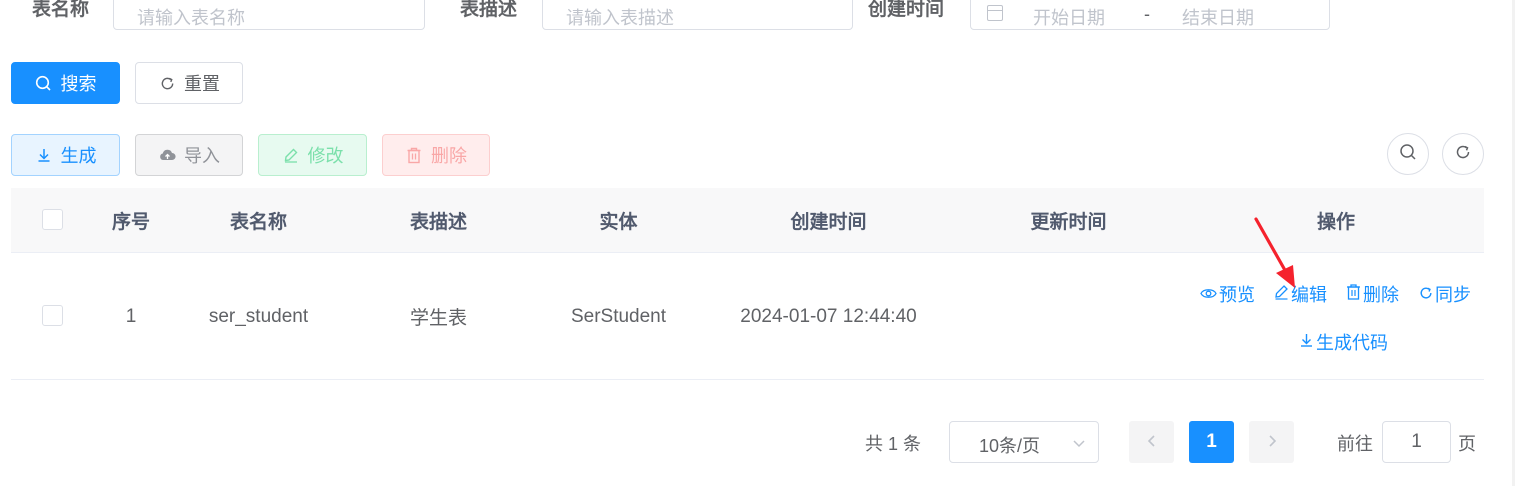  Describe the element at coordinates (1069, 17) in the screenshot. I see `start-date-input: 开始日期` at that location.